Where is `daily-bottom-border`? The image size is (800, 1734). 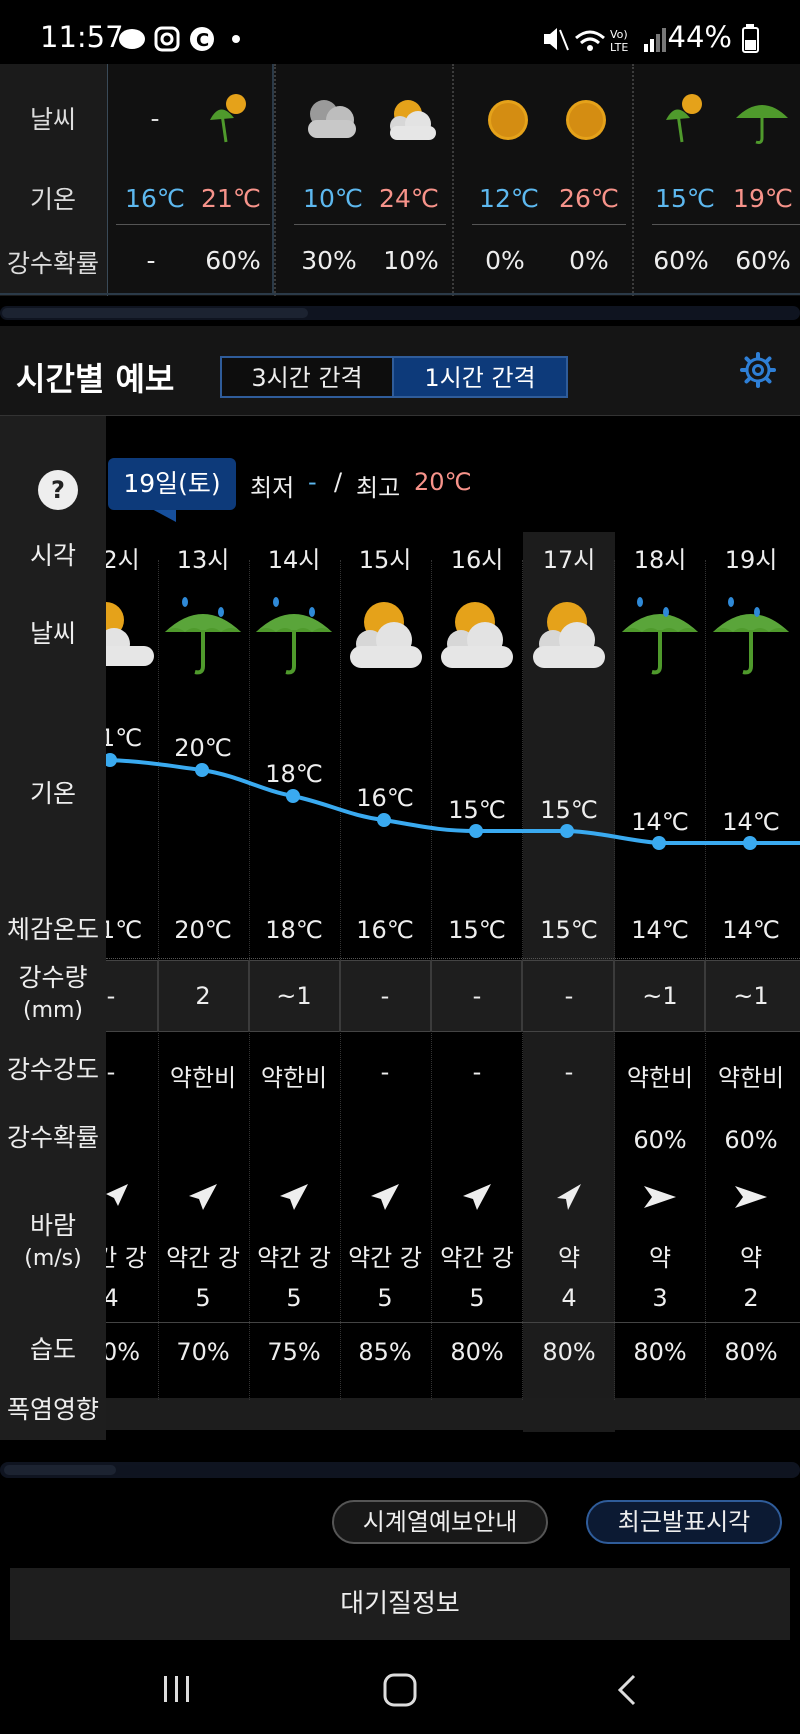
daily-bottom-border is located at coordinates (400, 294).